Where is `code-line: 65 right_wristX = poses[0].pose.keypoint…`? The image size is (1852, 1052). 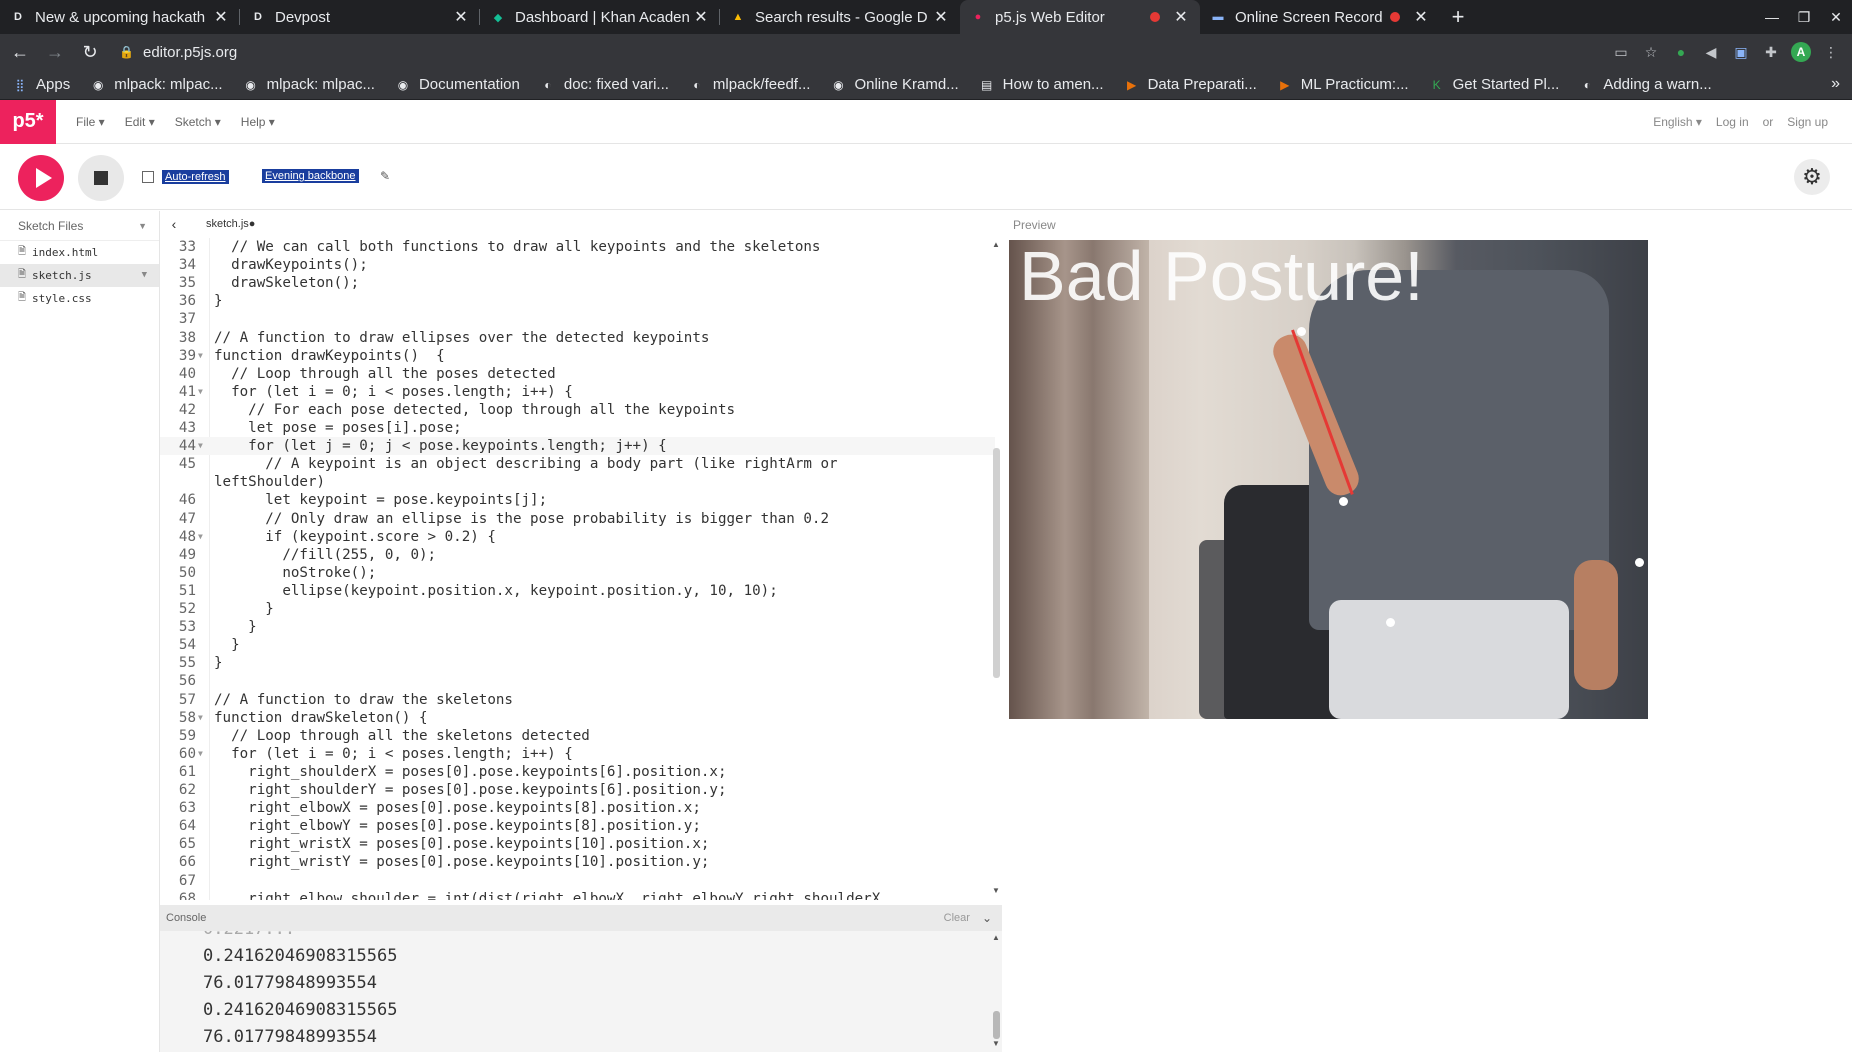
code-line: 65 right_wristX = poses[0].pose.keypoint… is located at coordinates (577, 844).